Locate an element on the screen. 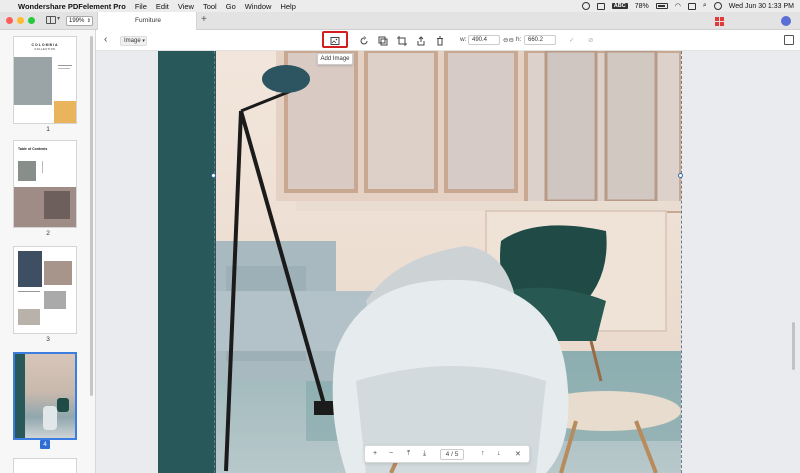 The width and height of the screenshot is (800, 473). resize-handle-right is located at coordinates (680, 175).